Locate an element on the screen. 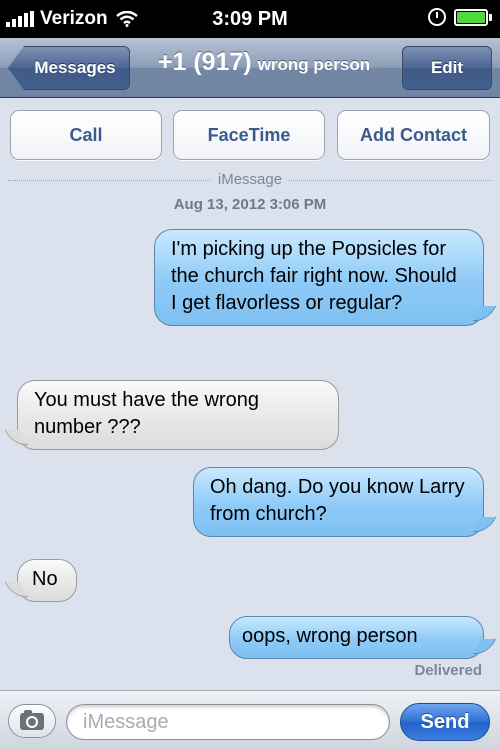 The width and height of the screenshot is (500, 750). clock: 3:09 PM is located at coordinates (250, 19).